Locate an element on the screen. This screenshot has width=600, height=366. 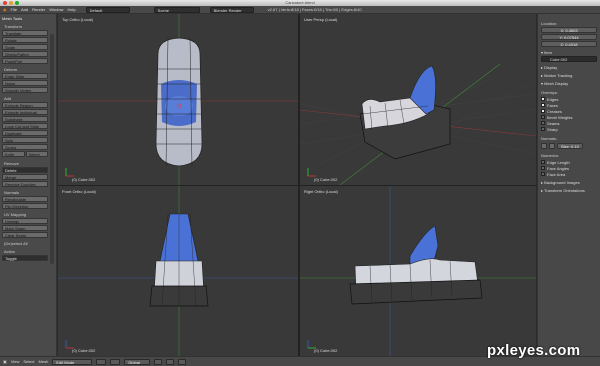
menu-mesh: Mesh is located at coordinates (44, 361).